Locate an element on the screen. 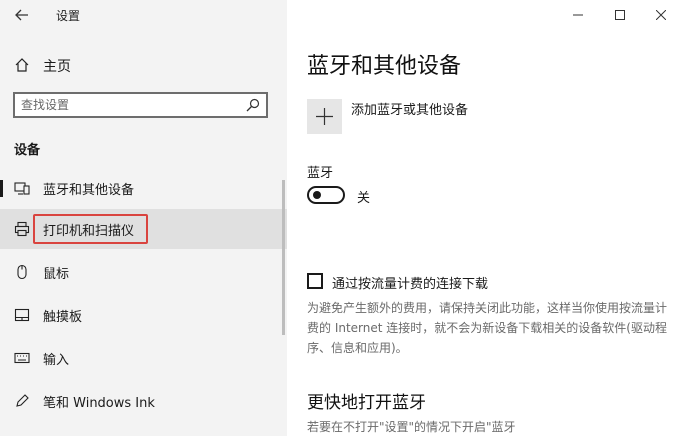 The height and width of the screenshot is (436, 682). add-device-button is located at coordinates (324, 116).